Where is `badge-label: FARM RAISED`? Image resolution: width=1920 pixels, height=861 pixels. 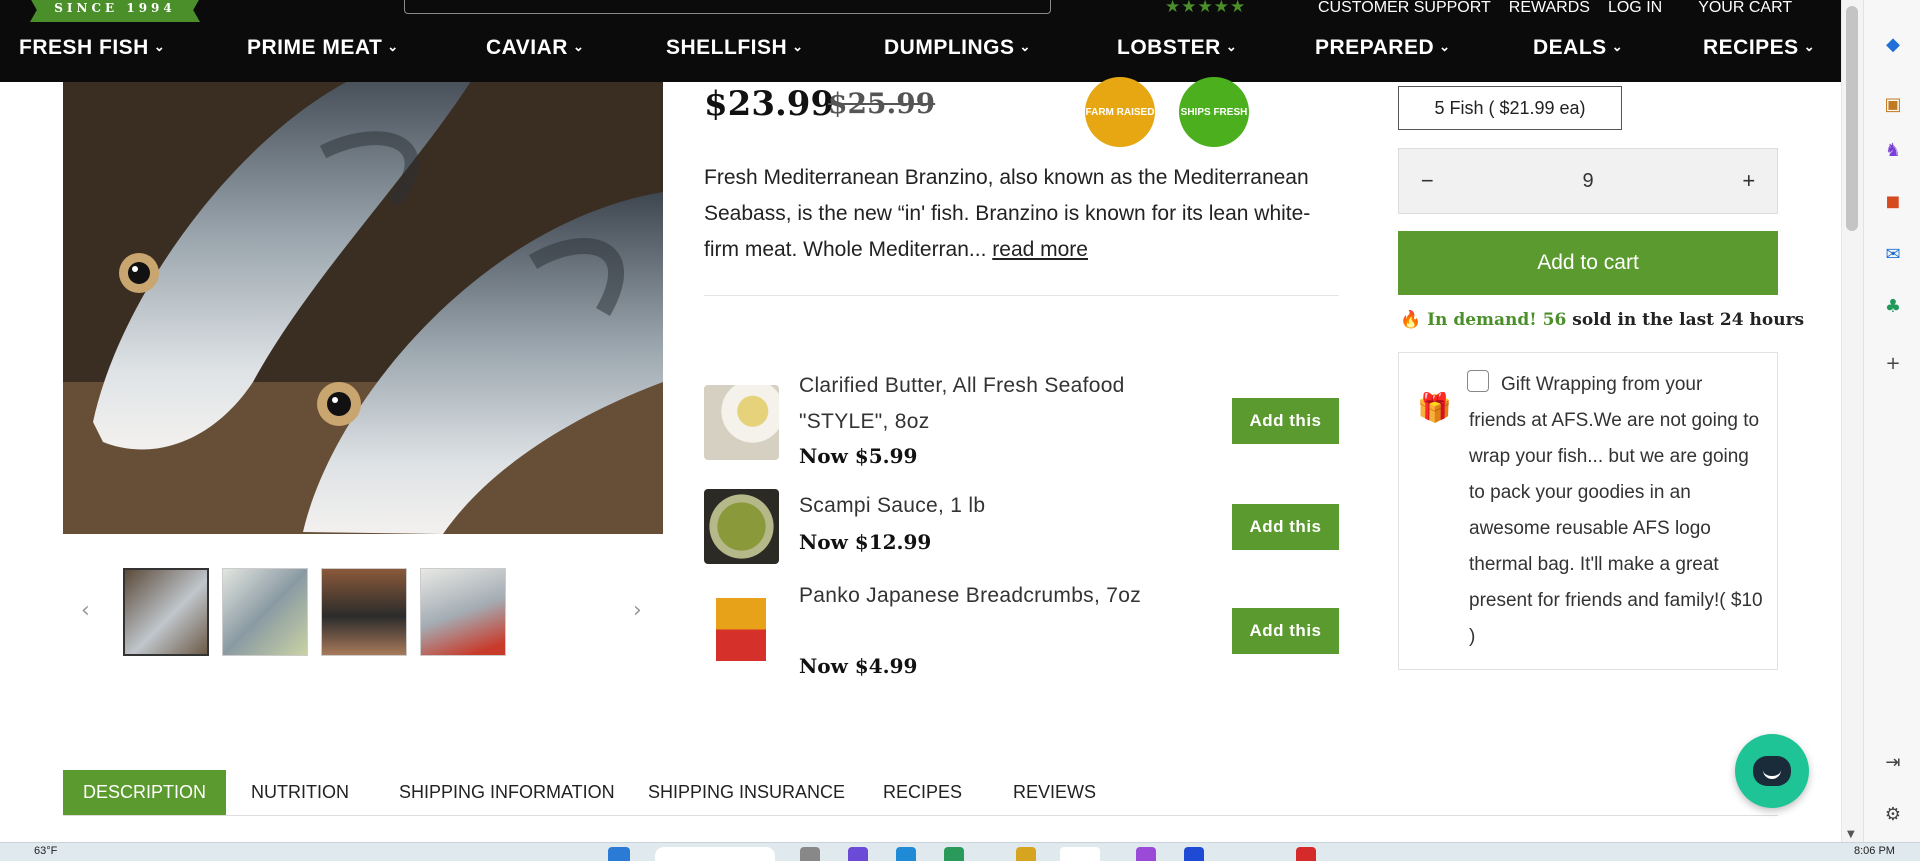
badge-label: FARM RAISED is located at coordinates (1120, 112).